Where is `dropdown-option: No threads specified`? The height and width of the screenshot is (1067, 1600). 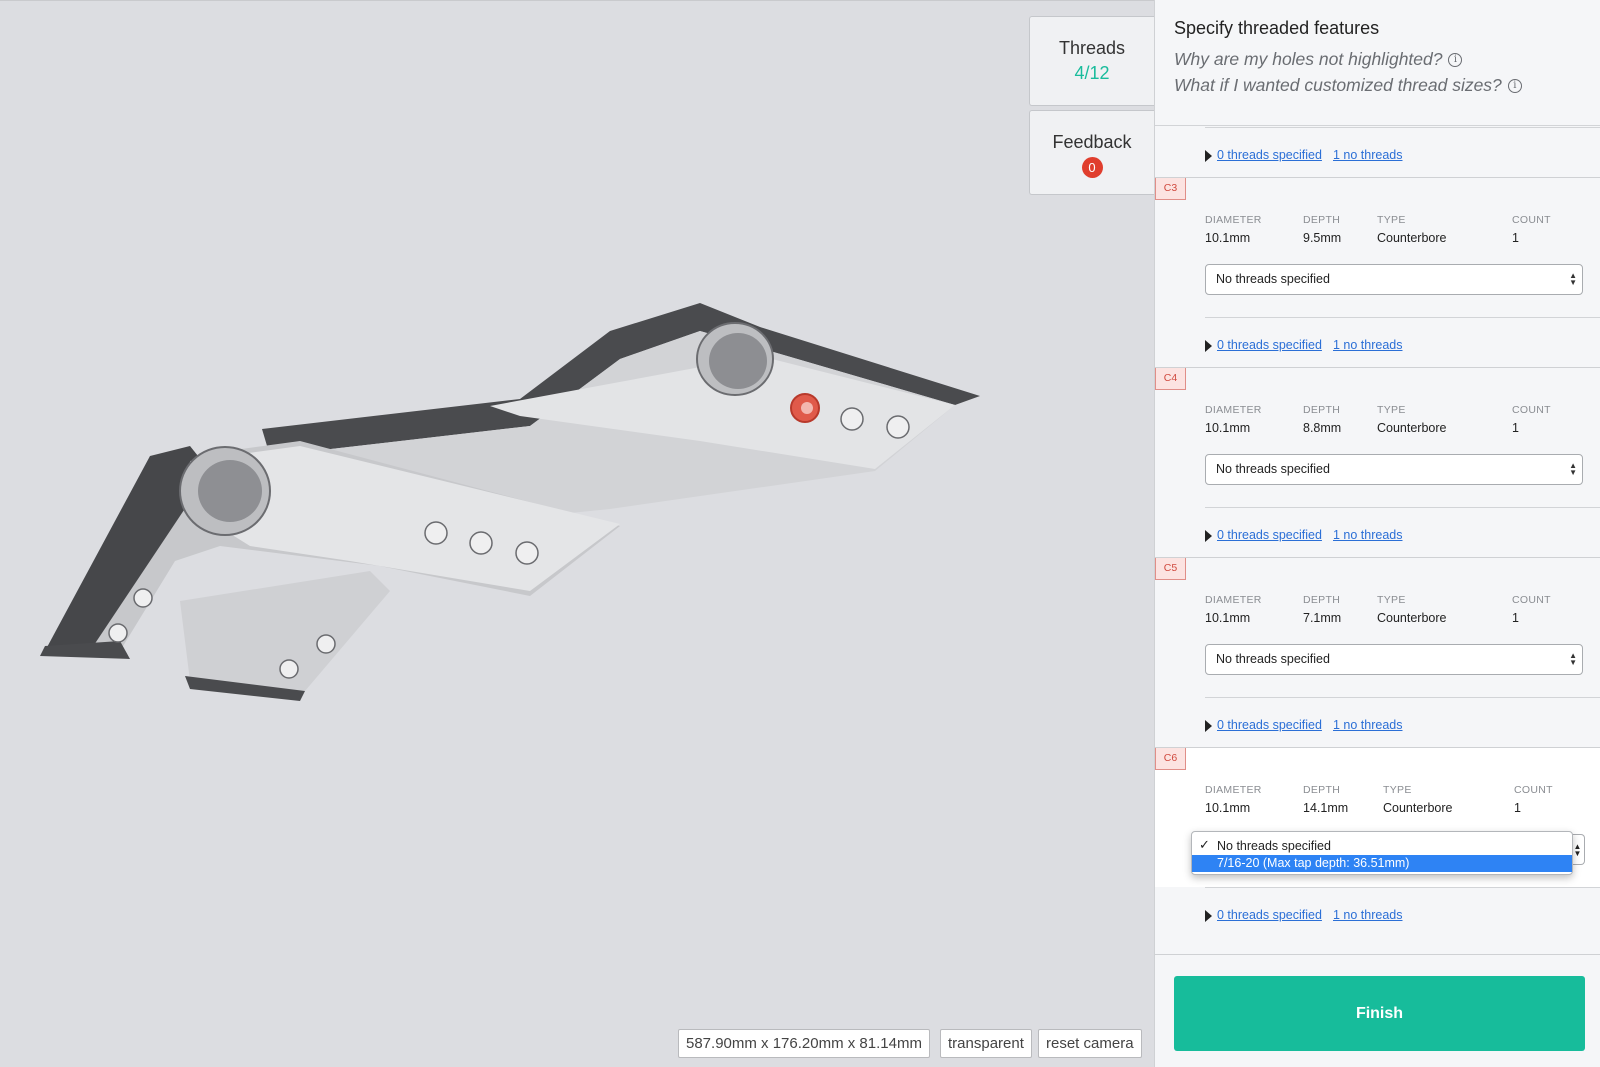 dropdown-option: No threads specified is located at coordinates (1382, 846).